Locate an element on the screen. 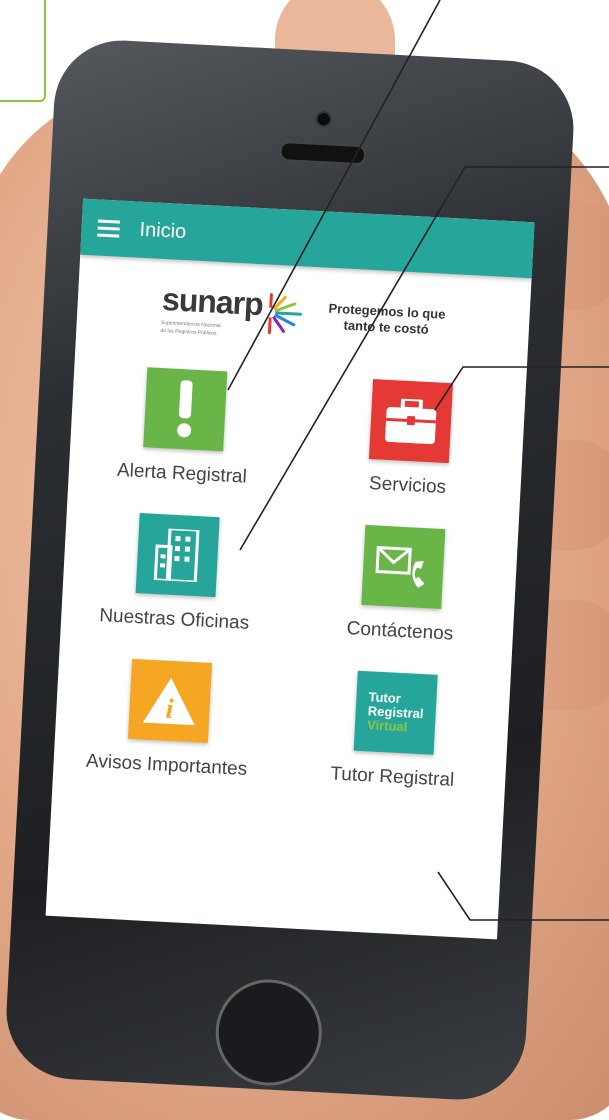  menu-item-alerta-registral: Alerta Registral is located at coordinates (184, 427).